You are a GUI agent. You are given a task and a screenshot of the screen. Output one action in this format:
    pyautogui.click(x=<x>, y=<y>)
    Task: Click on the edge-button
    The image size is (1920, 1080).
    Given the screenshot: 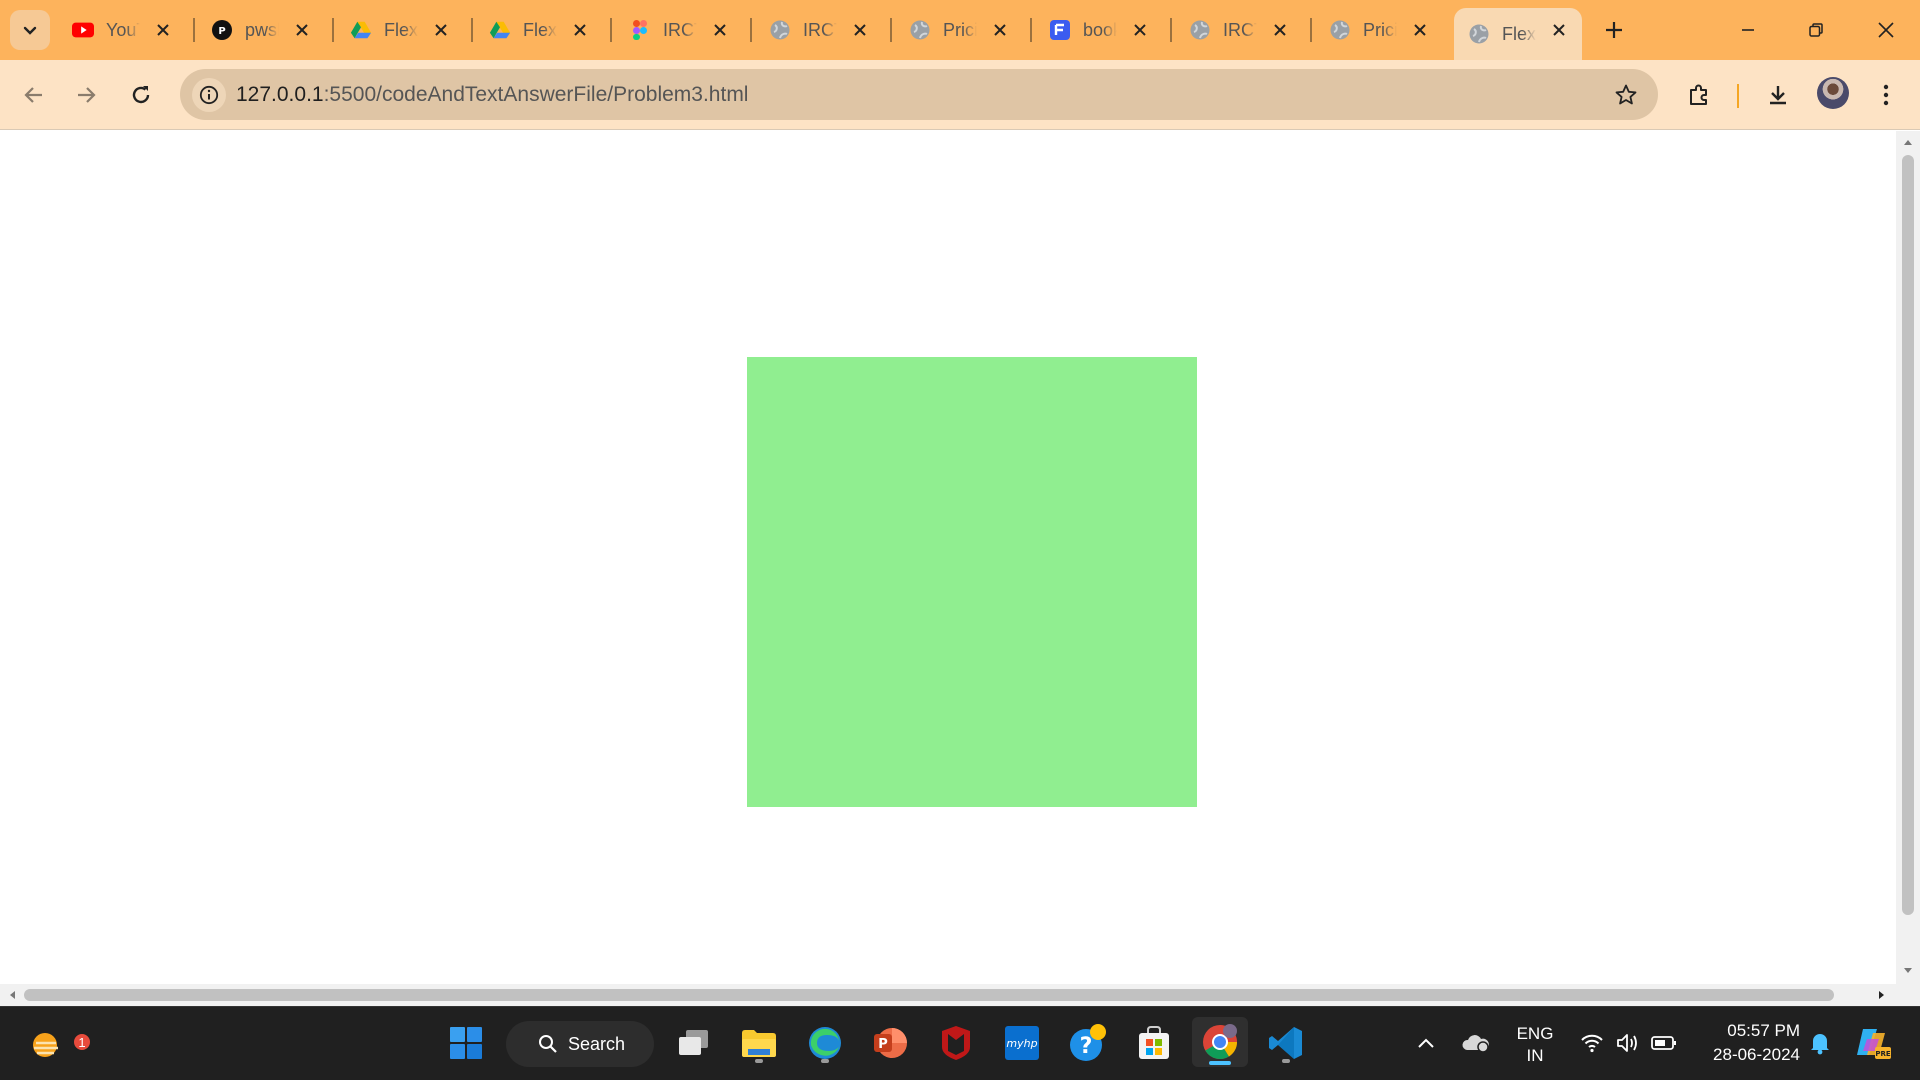 What is the action you would take?
    pyautogui.click(x=825, y=1043)
    